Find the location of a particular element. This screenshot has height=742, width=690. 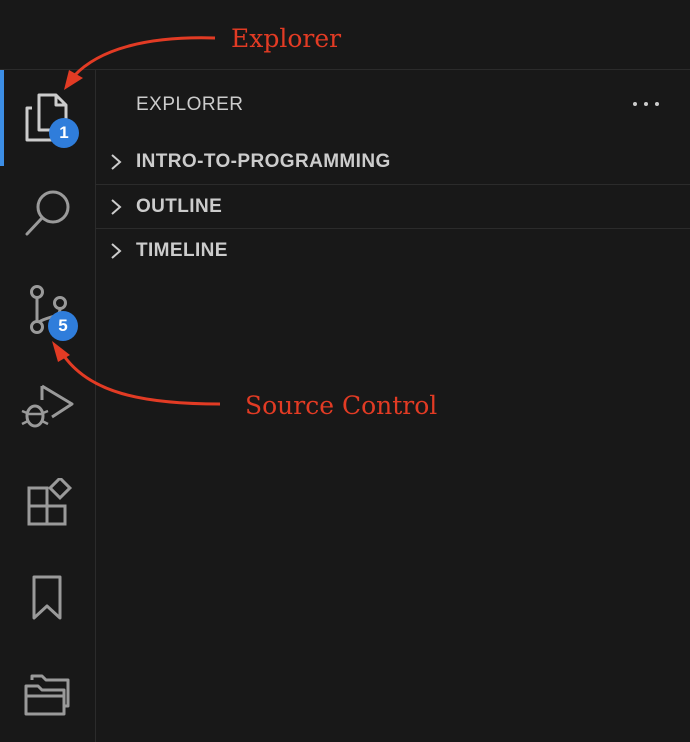

bookmark-icon is located at coordinates (47, 597).